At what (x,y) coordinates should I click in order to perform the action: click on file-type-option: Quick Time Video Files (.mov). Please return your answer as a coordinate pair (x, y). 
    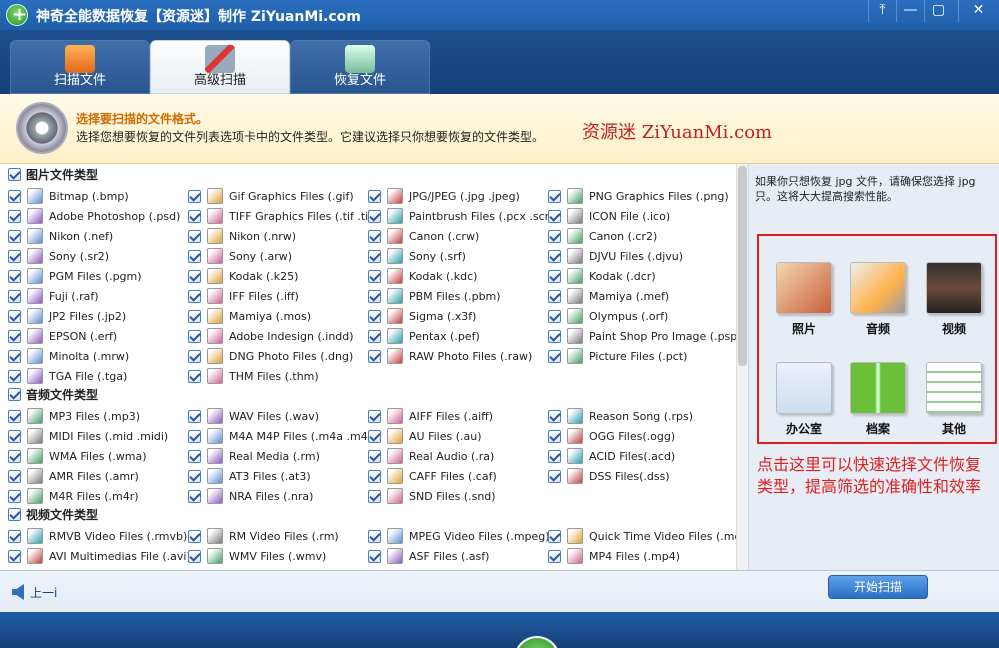
    Looking at the image, I should click on (648, 536).